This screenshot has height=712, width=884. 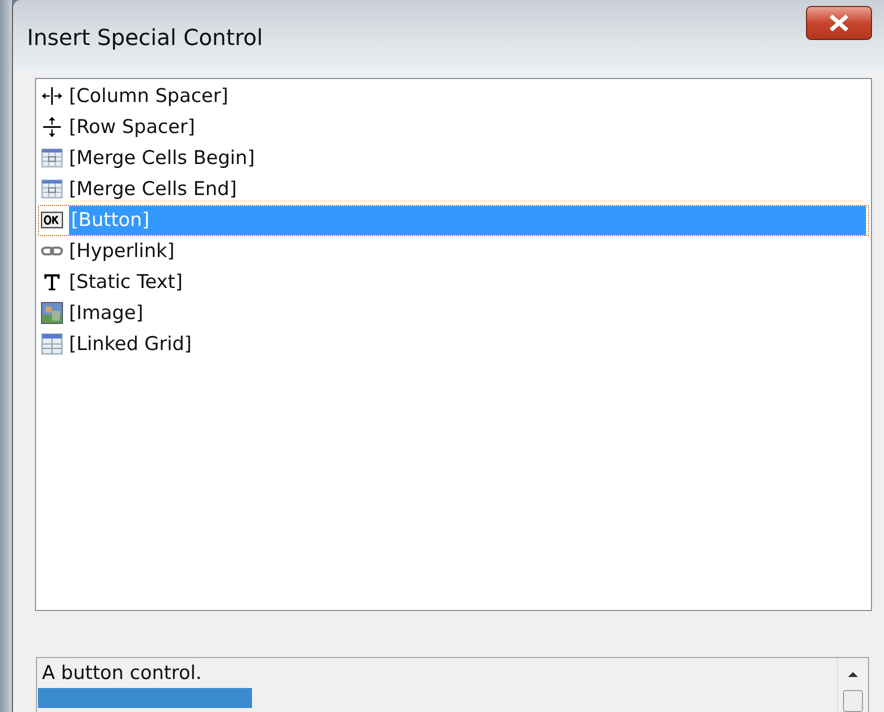 I want to click on list-item: [Merge Cells End], so click(x=453, y=189).